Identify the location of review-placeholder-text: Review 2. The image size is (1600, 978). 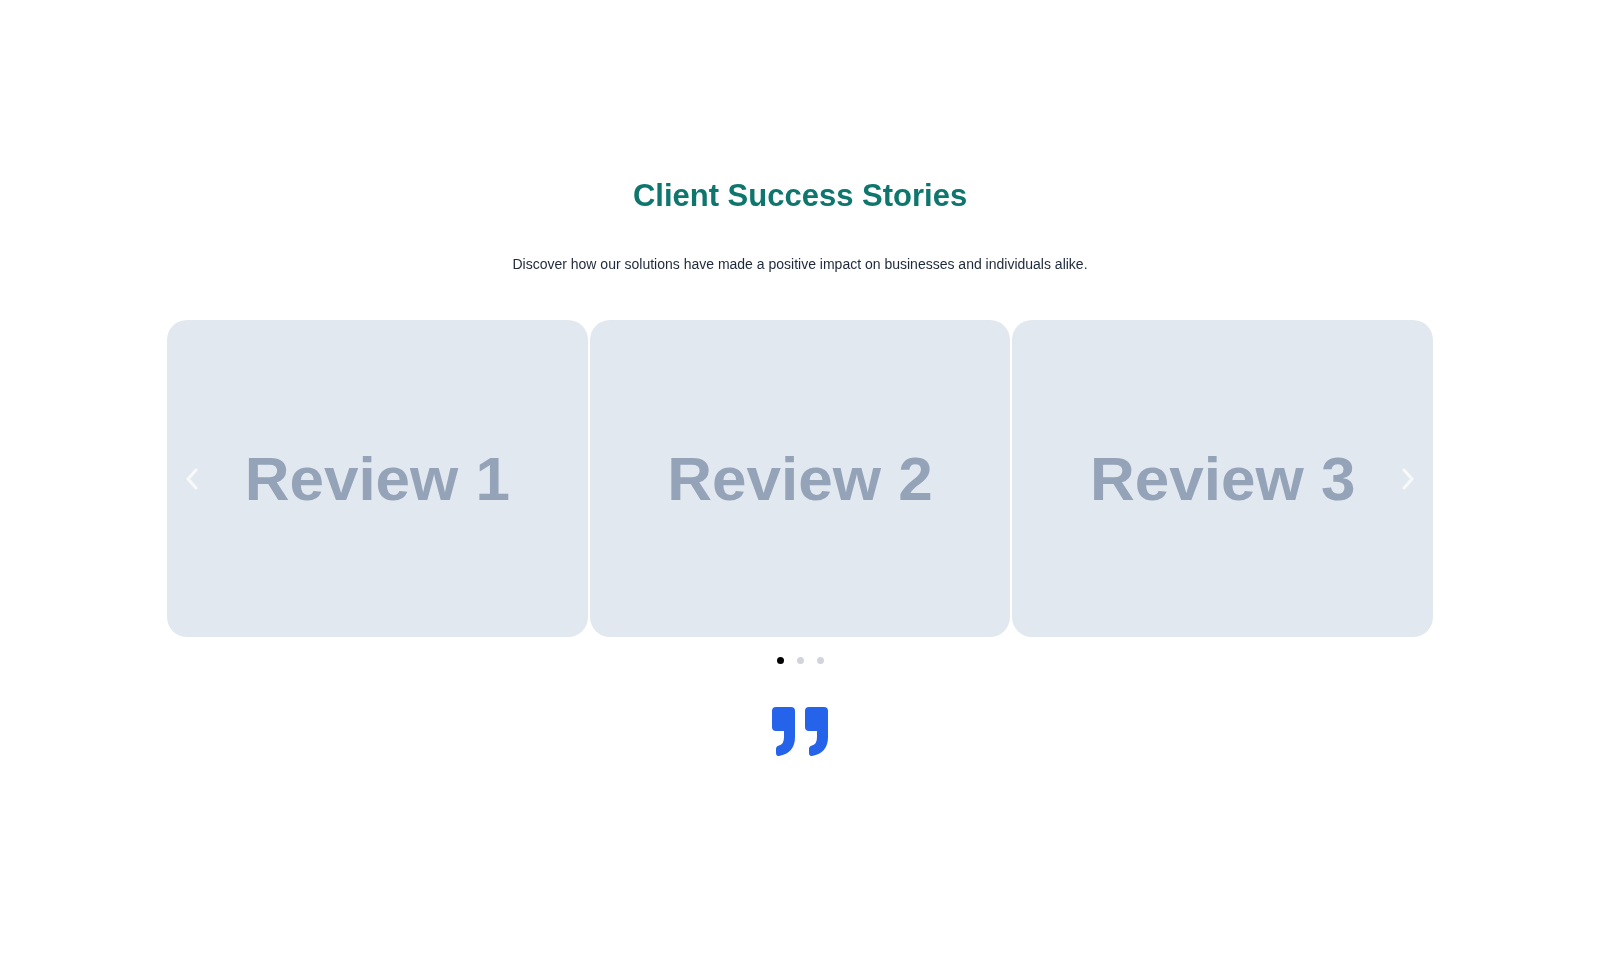
(800, 478).